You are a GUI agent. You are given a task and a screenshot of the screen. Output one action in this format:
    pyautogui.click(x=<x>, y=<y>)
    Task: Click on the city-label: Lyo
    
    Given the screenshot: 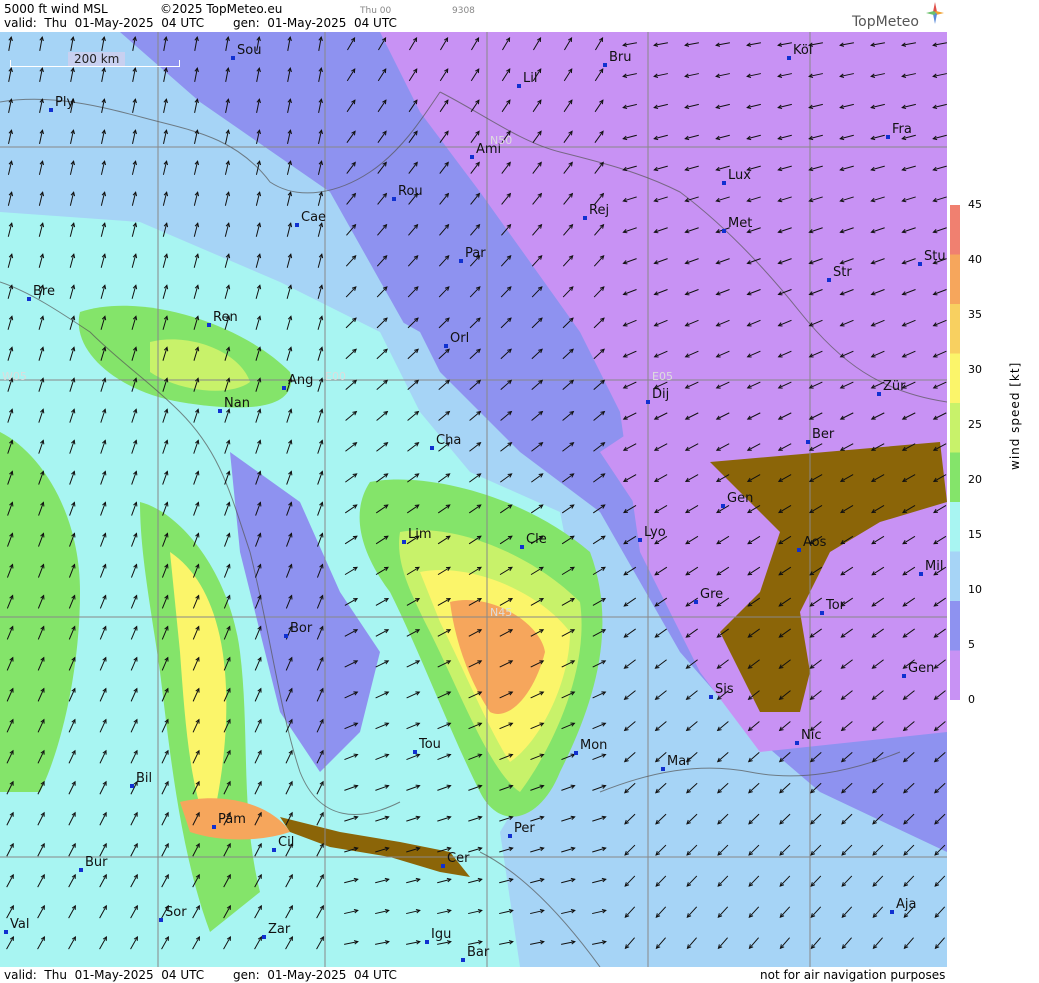 What is the action you would take?
    pyautogui.click(x=655, y=532)
    